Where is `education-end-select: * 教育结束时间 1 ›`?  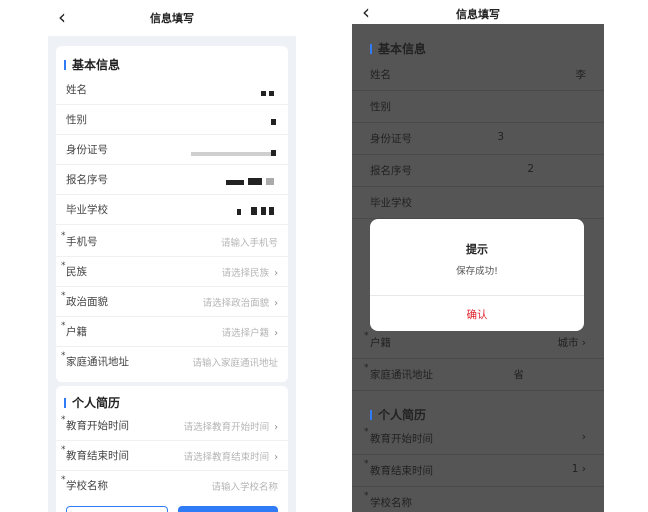
education-end-select: * 教育结束时间 1 › is located at coordinates (478, 470).